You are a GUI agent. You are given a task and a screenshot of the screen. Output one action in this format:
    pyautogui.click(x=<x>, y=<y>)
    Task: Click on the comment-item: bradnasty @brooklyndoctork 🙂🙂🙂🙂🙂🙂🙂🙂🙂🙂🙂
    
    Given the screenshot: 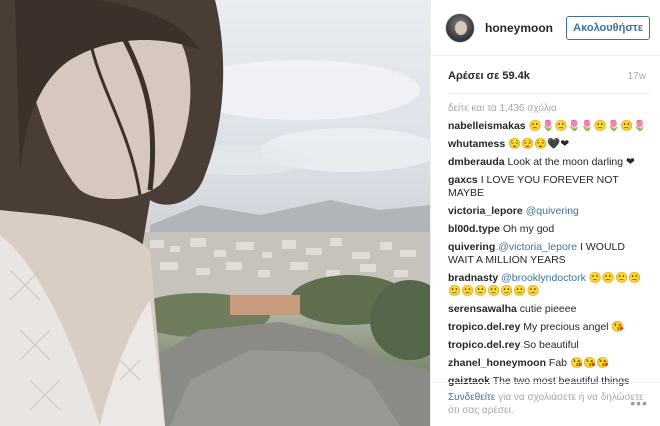 What is the action you would take?
    pyautogui.click(x=548, y=285)
    